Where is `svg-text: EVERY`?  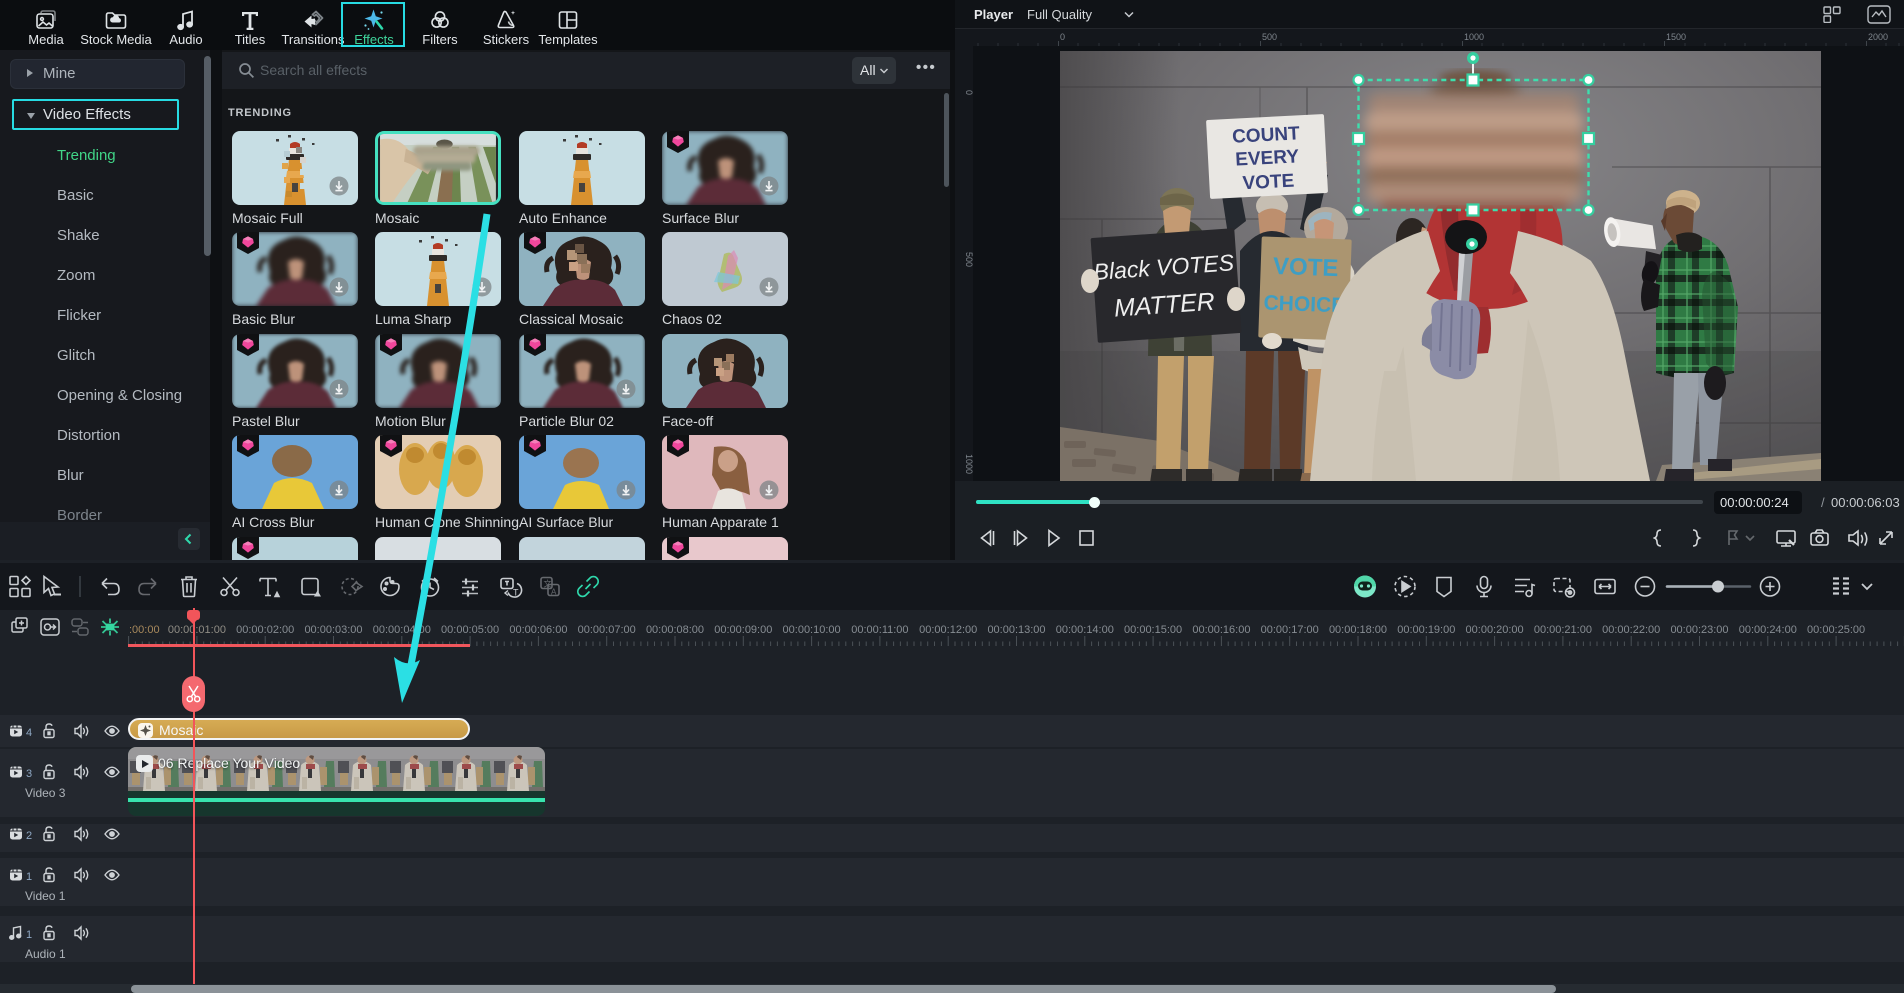 svg-text: EVERY is located at coordinates (1267, 158).